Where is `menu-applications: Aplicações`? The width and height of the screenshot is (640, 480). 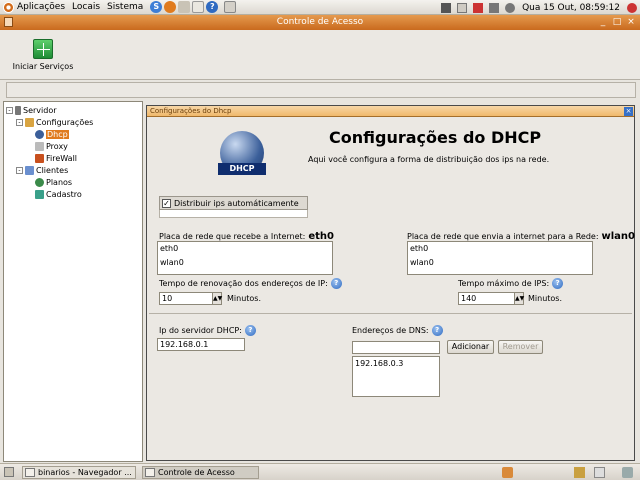 menu-applications: Aplicações is located at coordinates (41, 7).